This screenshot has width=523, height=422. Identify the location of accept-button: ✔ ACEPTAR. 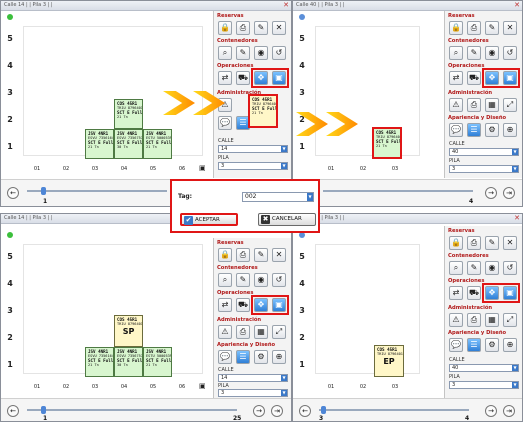
(209, 219).